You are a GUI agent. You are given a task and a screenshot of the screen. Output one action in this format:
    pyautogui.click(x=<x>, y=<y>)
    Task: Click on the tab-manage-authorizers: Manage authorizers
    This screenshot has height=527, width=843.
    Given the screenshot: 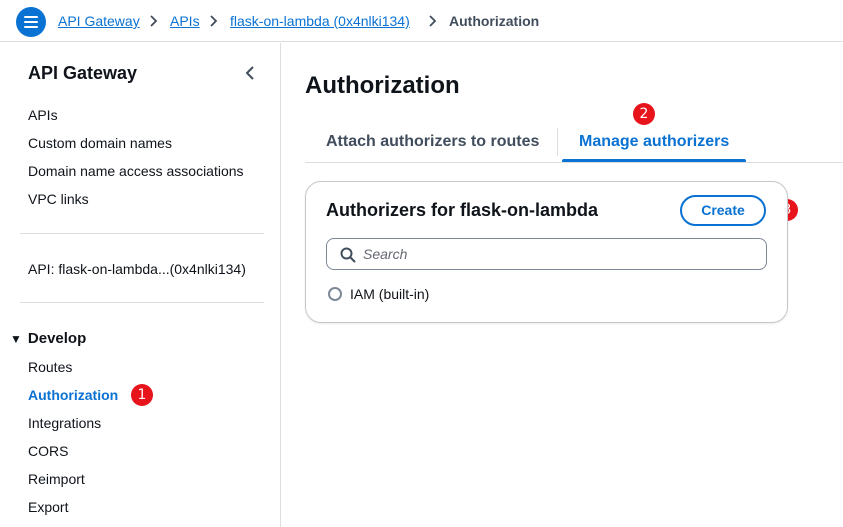 What is the action you would take?
    pyautogui.click(x=654, y=142)
    